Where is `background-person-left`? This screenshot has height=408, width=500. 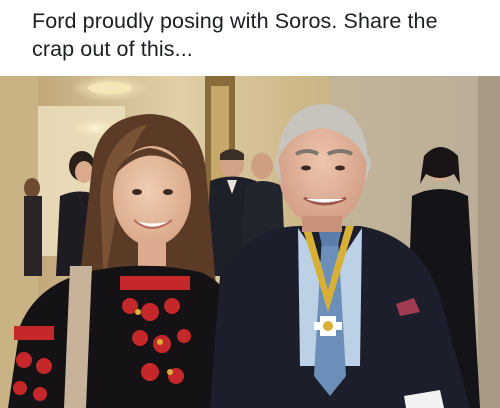 background-person-left is located at coordinates (32, 188).